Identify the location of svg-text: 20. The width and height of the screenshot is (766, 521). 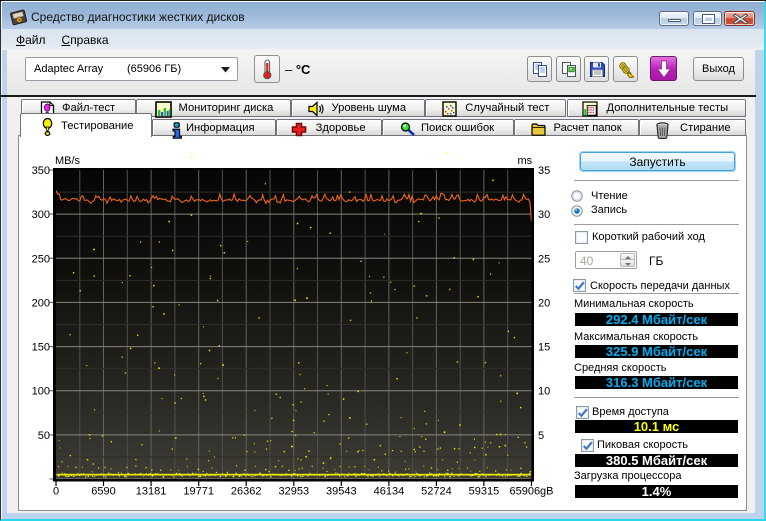
(544, 303).